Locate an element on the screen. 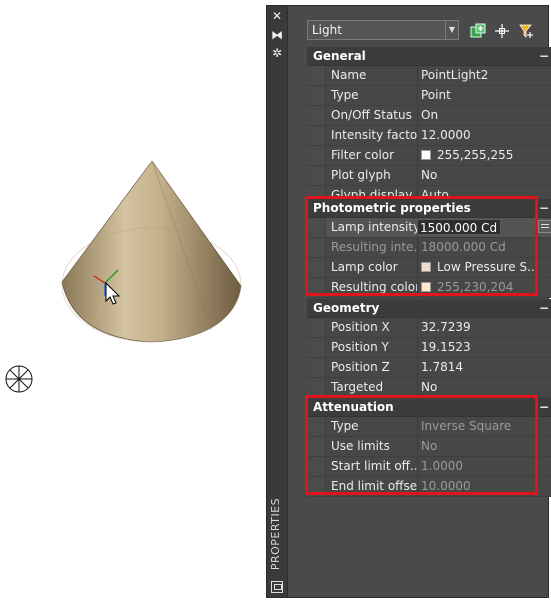 This screenshot has width=551, height=600. property-row-position-y: Position Y 19.1523 is located at coordinates (429, 348).